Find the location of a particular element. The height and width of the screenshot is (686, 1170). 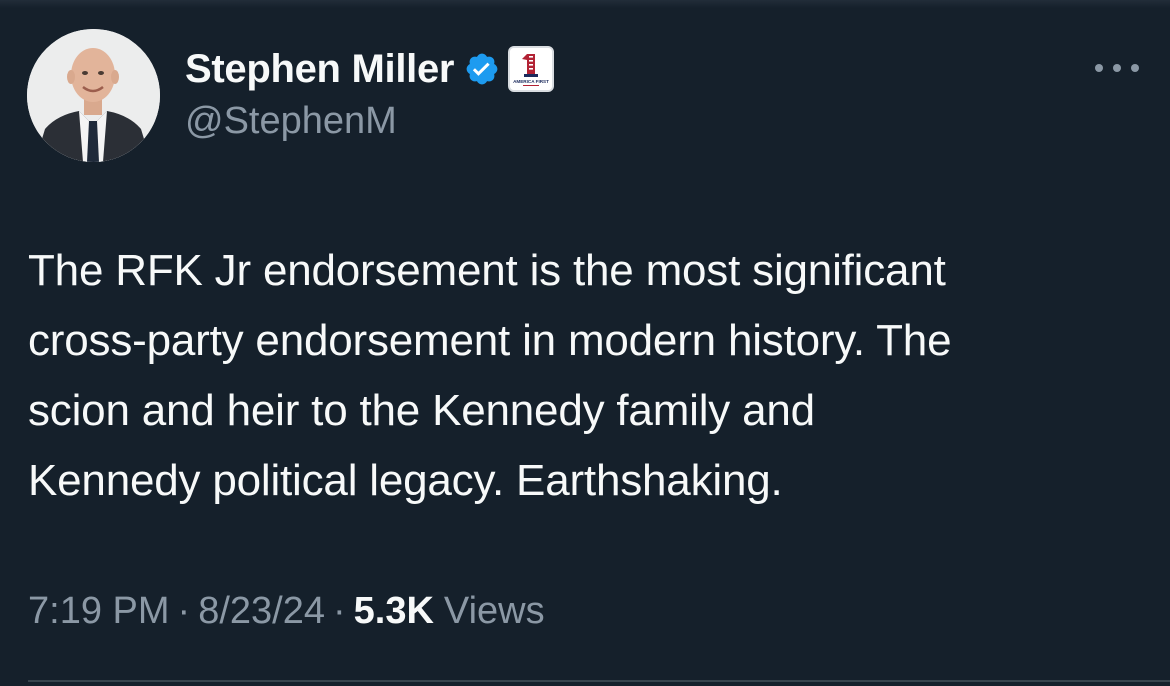

views-label: Views is located at coordinates (494, 611).